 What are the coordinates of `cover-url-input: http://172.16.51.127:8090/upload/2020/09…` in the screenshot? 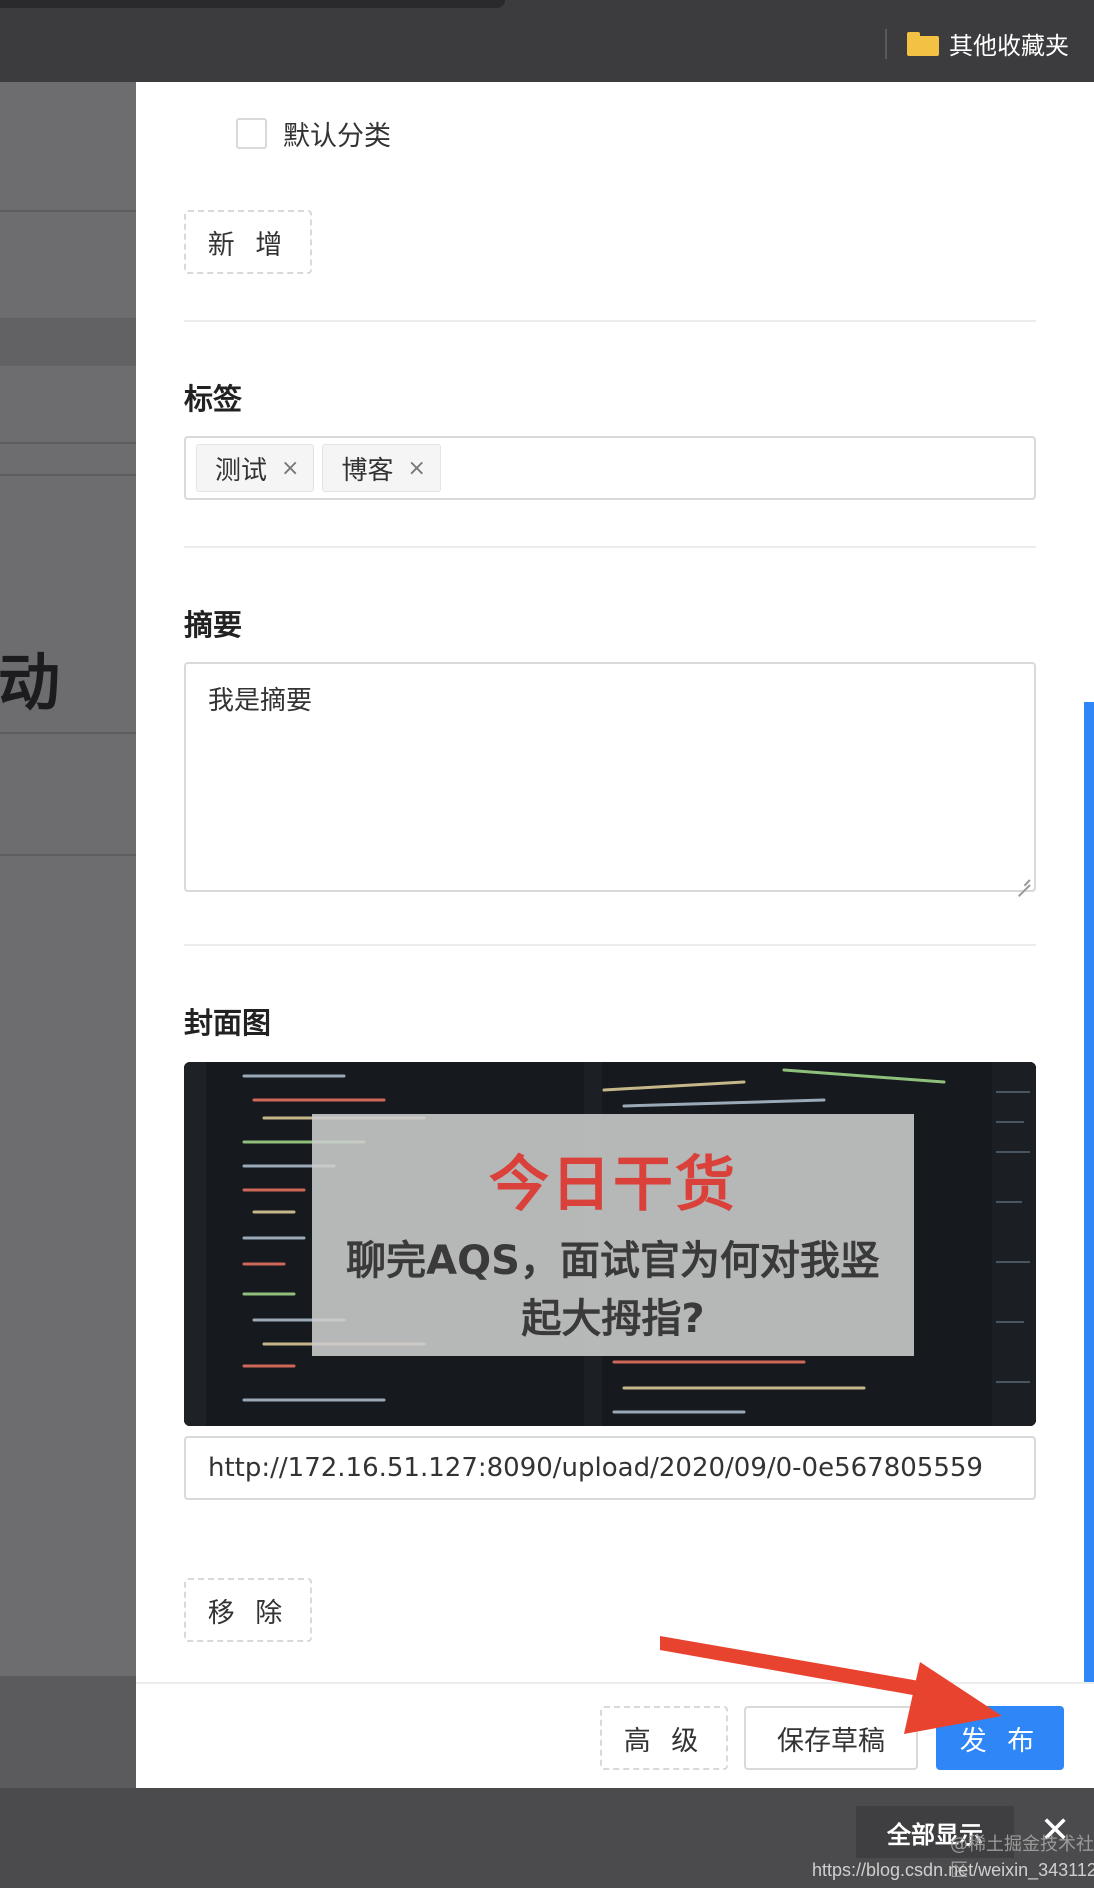 It's located at (610, 1468).